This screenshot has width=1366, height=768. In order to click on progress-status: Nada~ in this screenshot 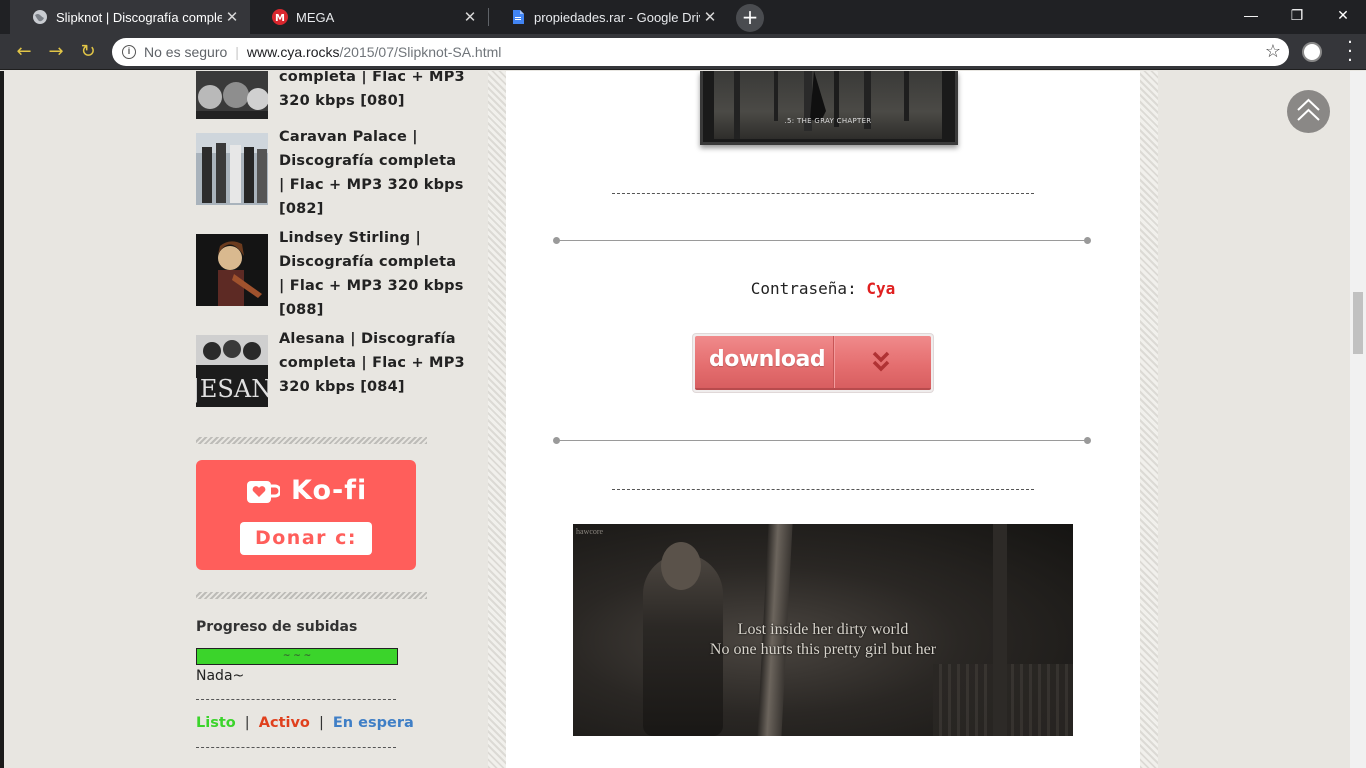, I will do `click(220, 676)`.